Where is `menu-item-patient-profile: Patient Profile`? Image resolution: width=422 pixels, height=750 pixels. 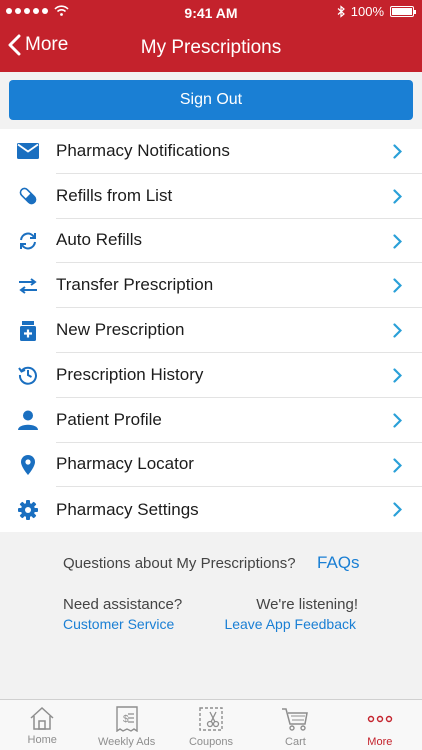 menu-item-patient-profile: Patient Profile is located at coordinates (211, 420).